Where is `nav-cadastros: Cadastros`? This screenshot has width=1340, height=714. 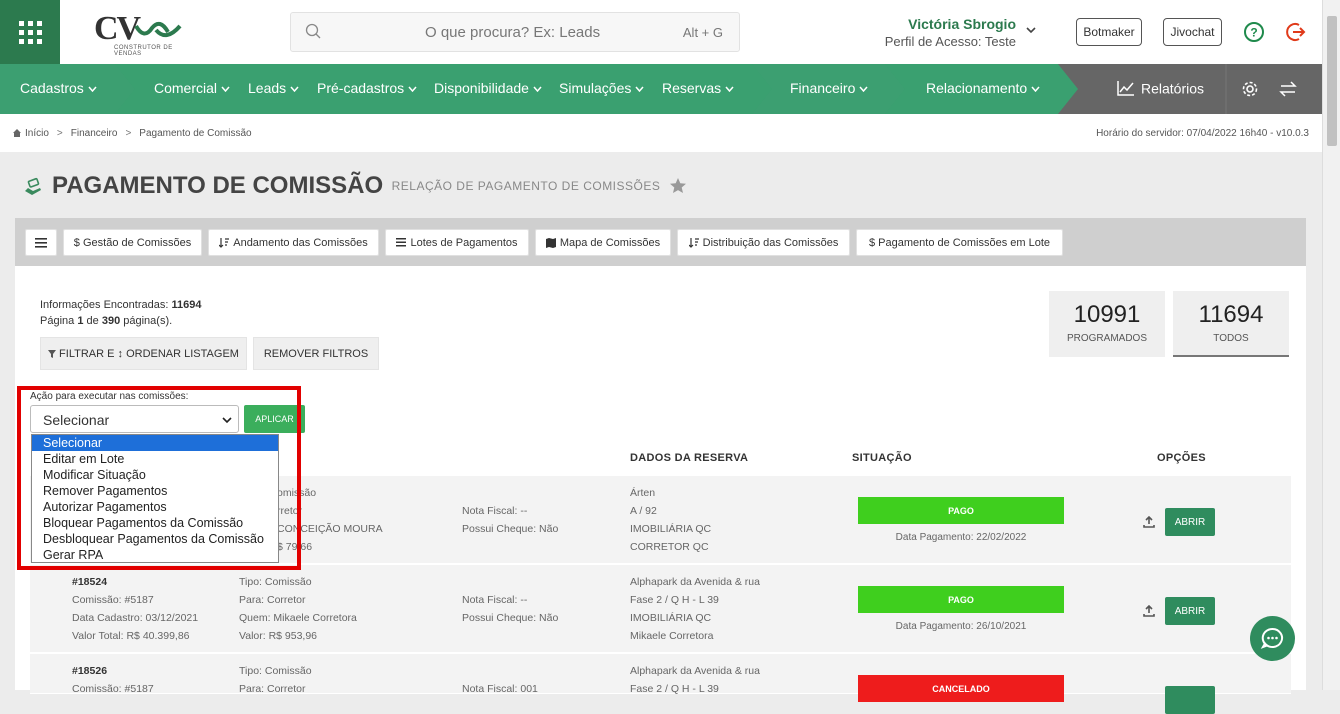 nav-cadastros: Cadastros is located at coordinates (58, 88).